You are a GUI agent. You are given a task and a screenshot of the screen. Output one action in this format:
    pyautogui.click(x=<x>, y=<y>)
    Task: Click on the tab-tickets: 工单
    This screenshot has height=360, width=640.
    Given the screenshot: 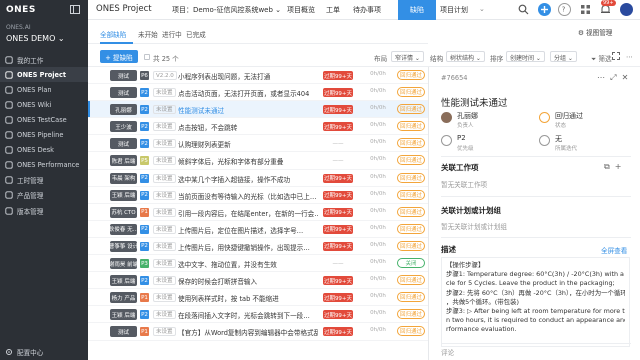 What is the action you would take?
    pyautogui.click(x=333, y=10)
    